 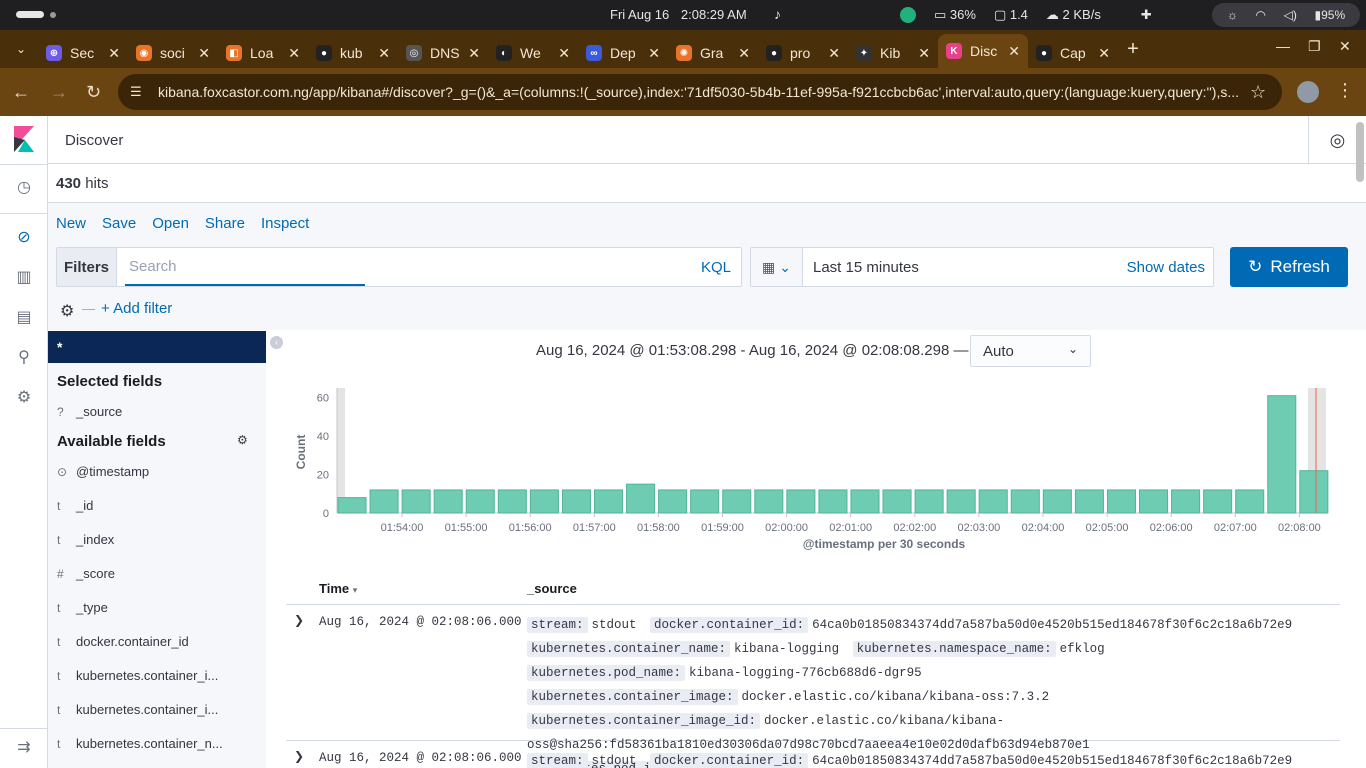 What do you see at coordinates (242, 440) in the screenshot?
I see `field-filter-gear-icon: ⚙` at bounding box center [242, 440].